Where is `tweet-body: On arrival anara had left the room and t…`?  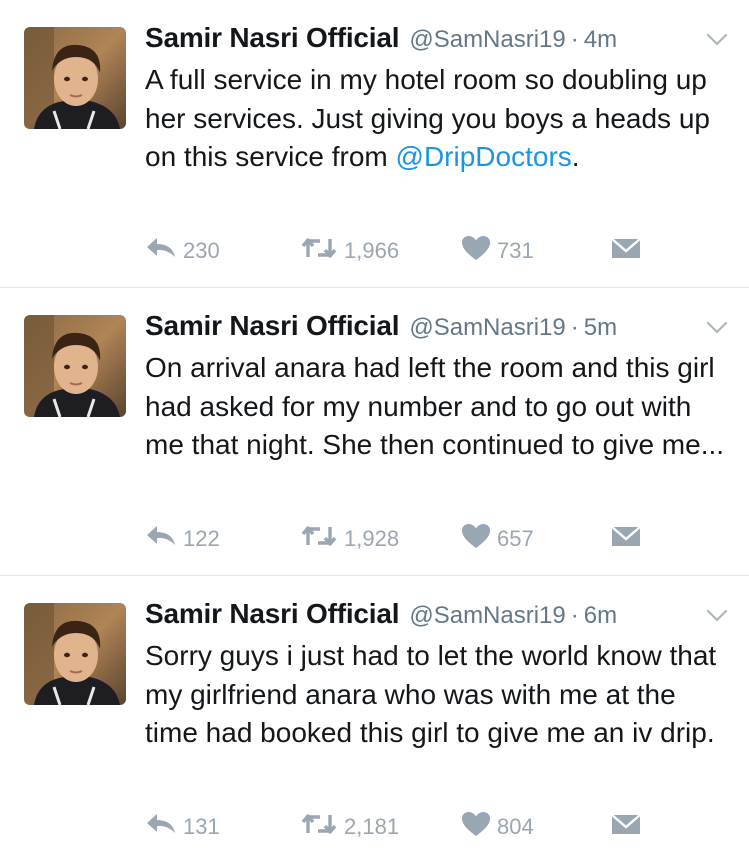
tweet-body: On arrival anara had left the room and t… is located at coordinates (435, 406).